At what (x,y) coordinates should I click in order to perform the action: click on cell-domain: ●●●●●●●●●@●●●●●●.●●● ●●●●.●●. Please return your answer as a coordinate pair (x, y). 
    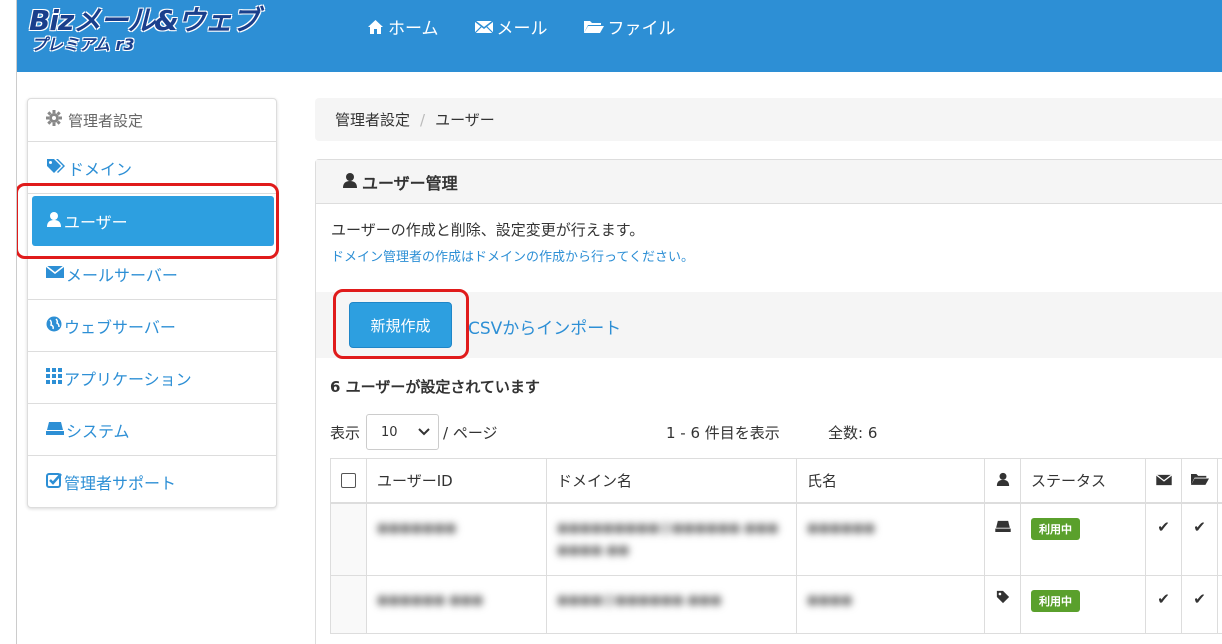
    Looking at the image, I should click on (672, 539).